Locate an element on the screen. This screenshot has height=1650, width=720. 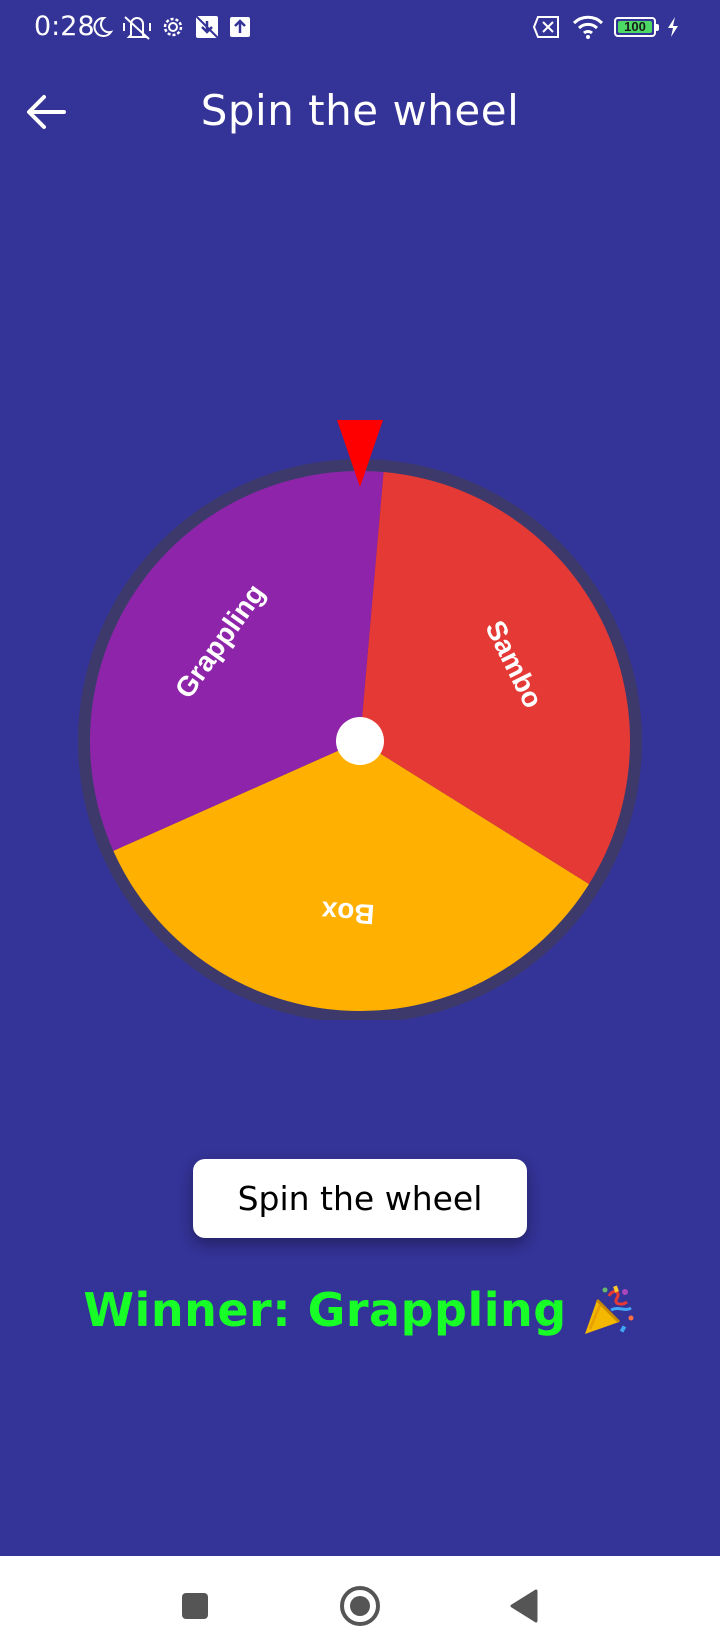
battery-level: 100 is located at coordinates (635, 26).